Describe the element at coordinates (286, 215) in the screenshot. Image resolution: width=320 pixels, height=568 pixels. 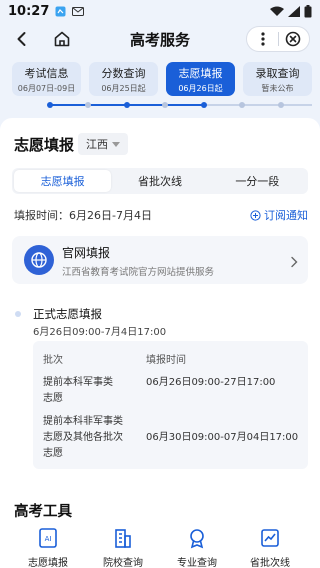
I see `subscribe-label: 订阅通知` at that location.